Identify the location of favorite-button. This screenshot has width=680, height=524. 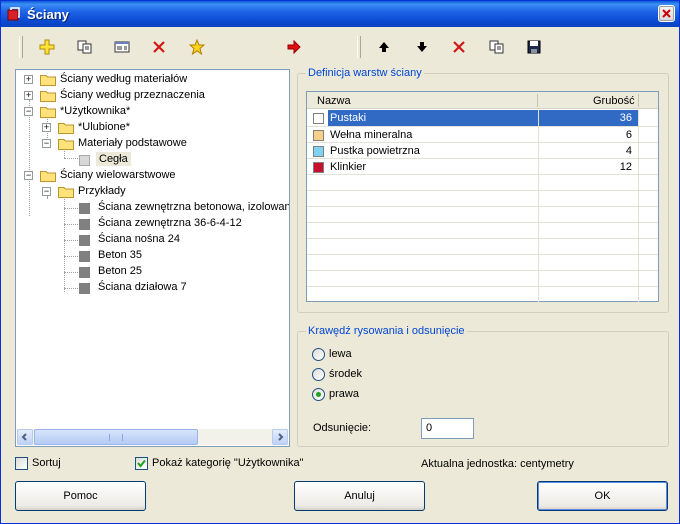
(197, 47).